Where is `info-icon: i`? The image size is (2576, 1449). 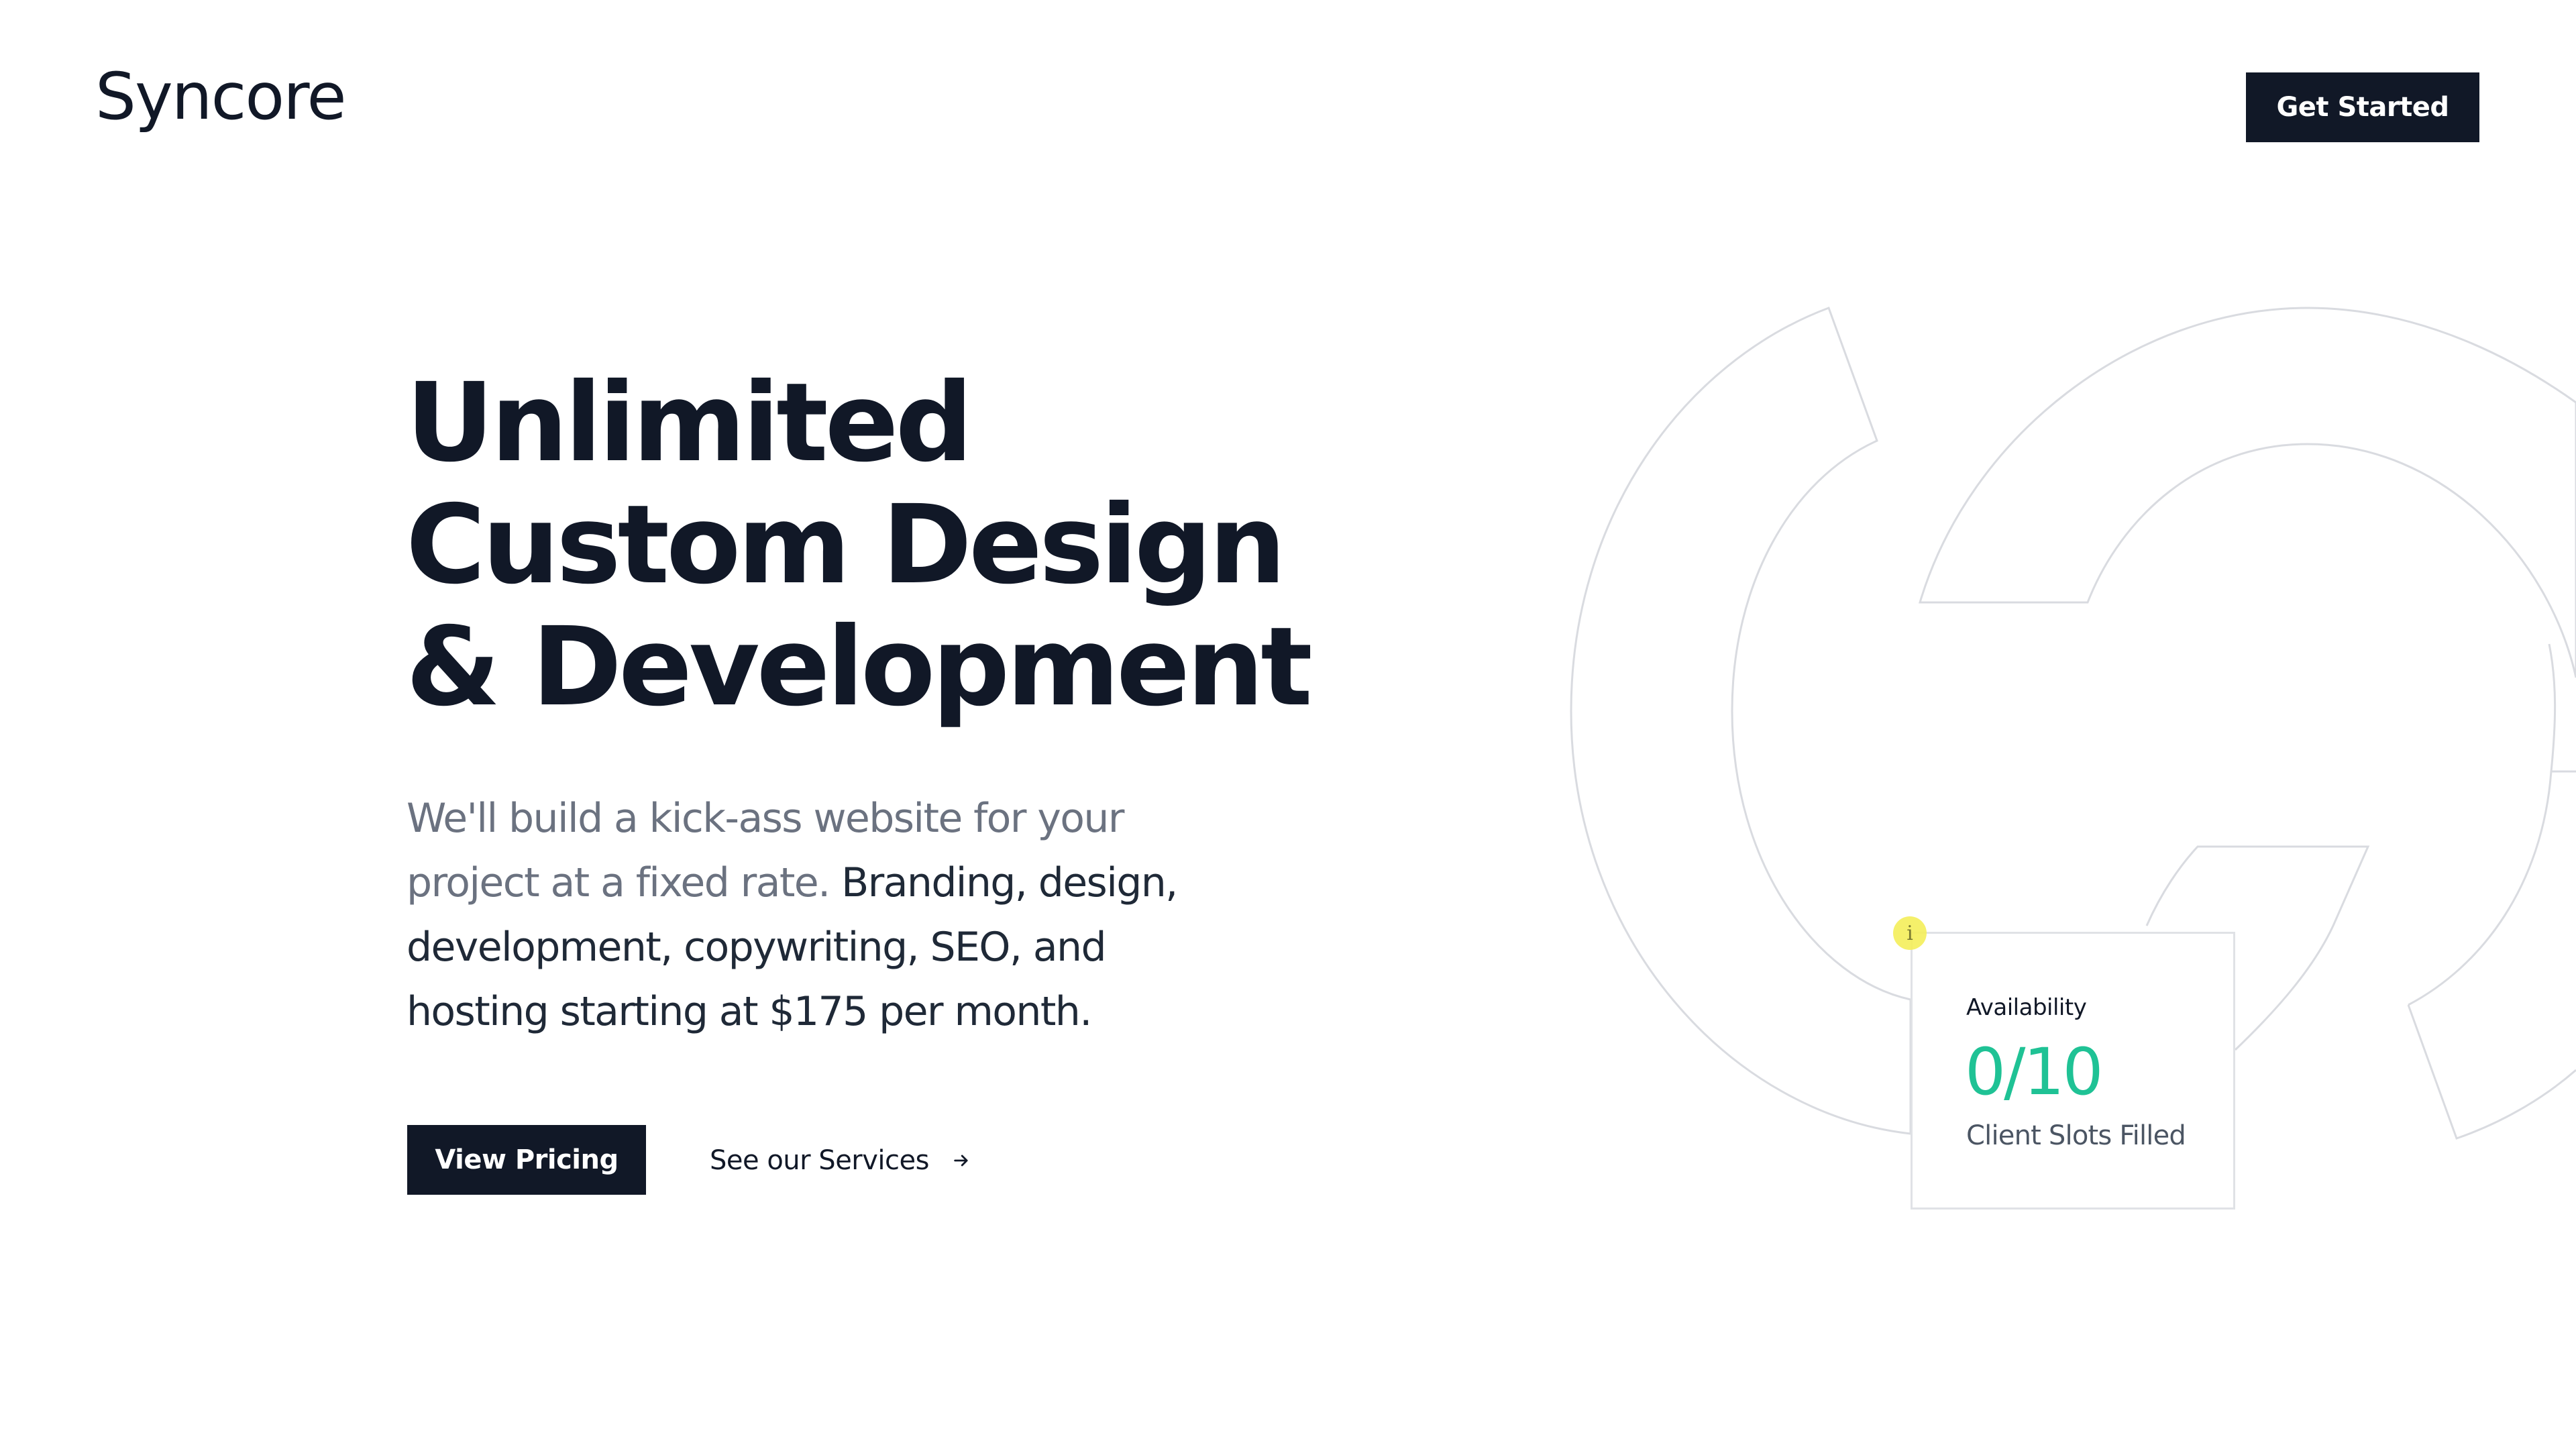 info-icon: i is located at coordinates (1910, 933).